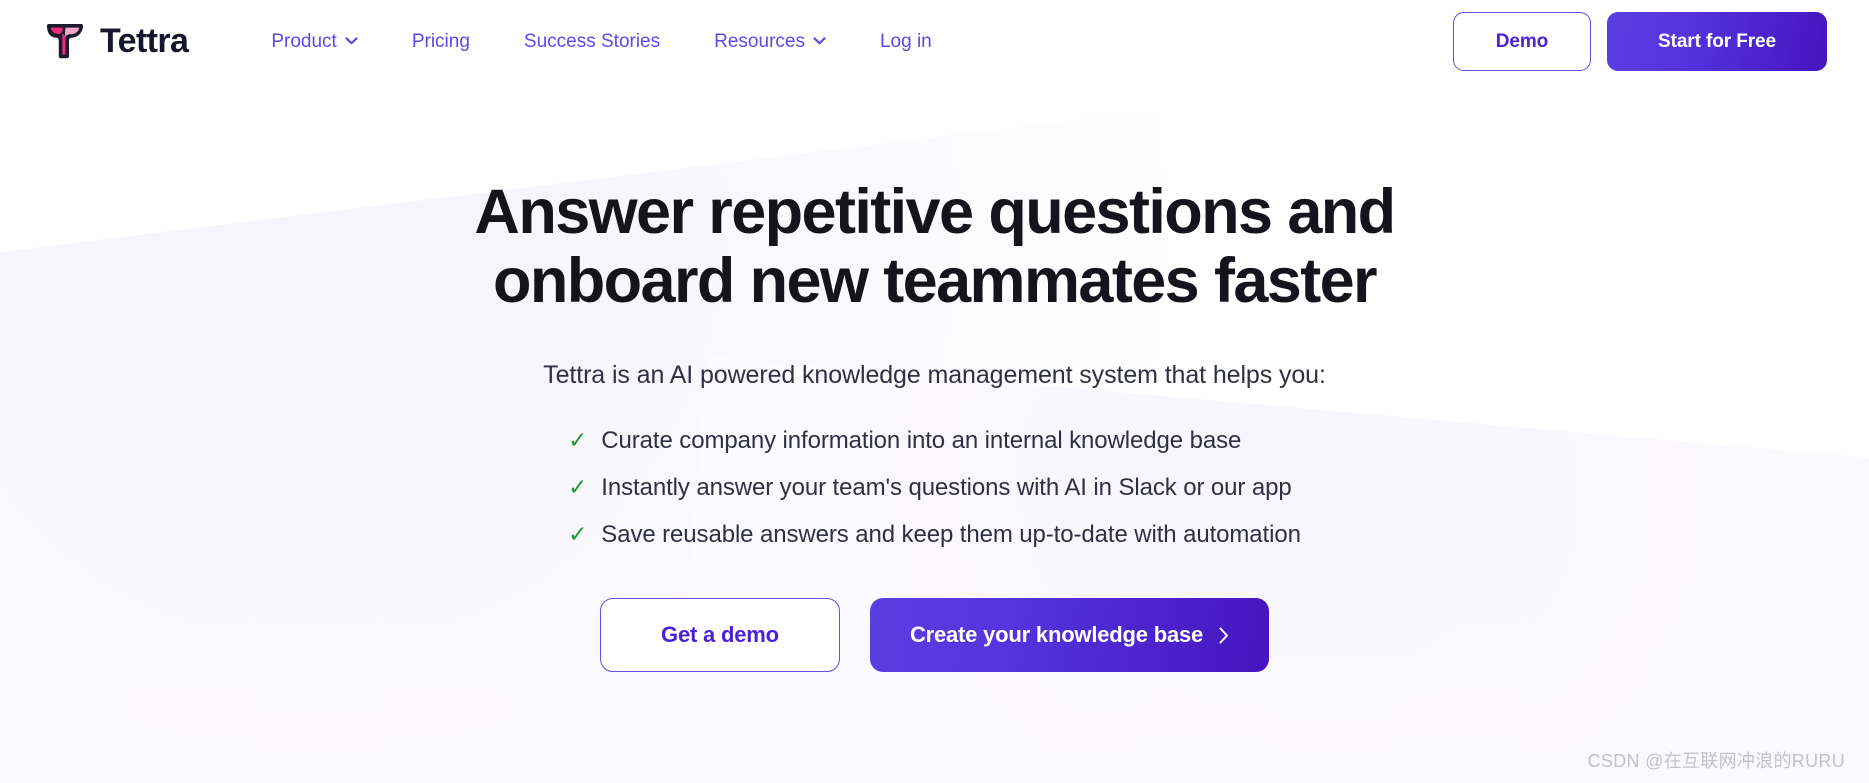 The height and width of the screenshot is (783, 1869). I want to click on hero-cta-group: Get a demo Create your knowledge base, so click(934, 635).